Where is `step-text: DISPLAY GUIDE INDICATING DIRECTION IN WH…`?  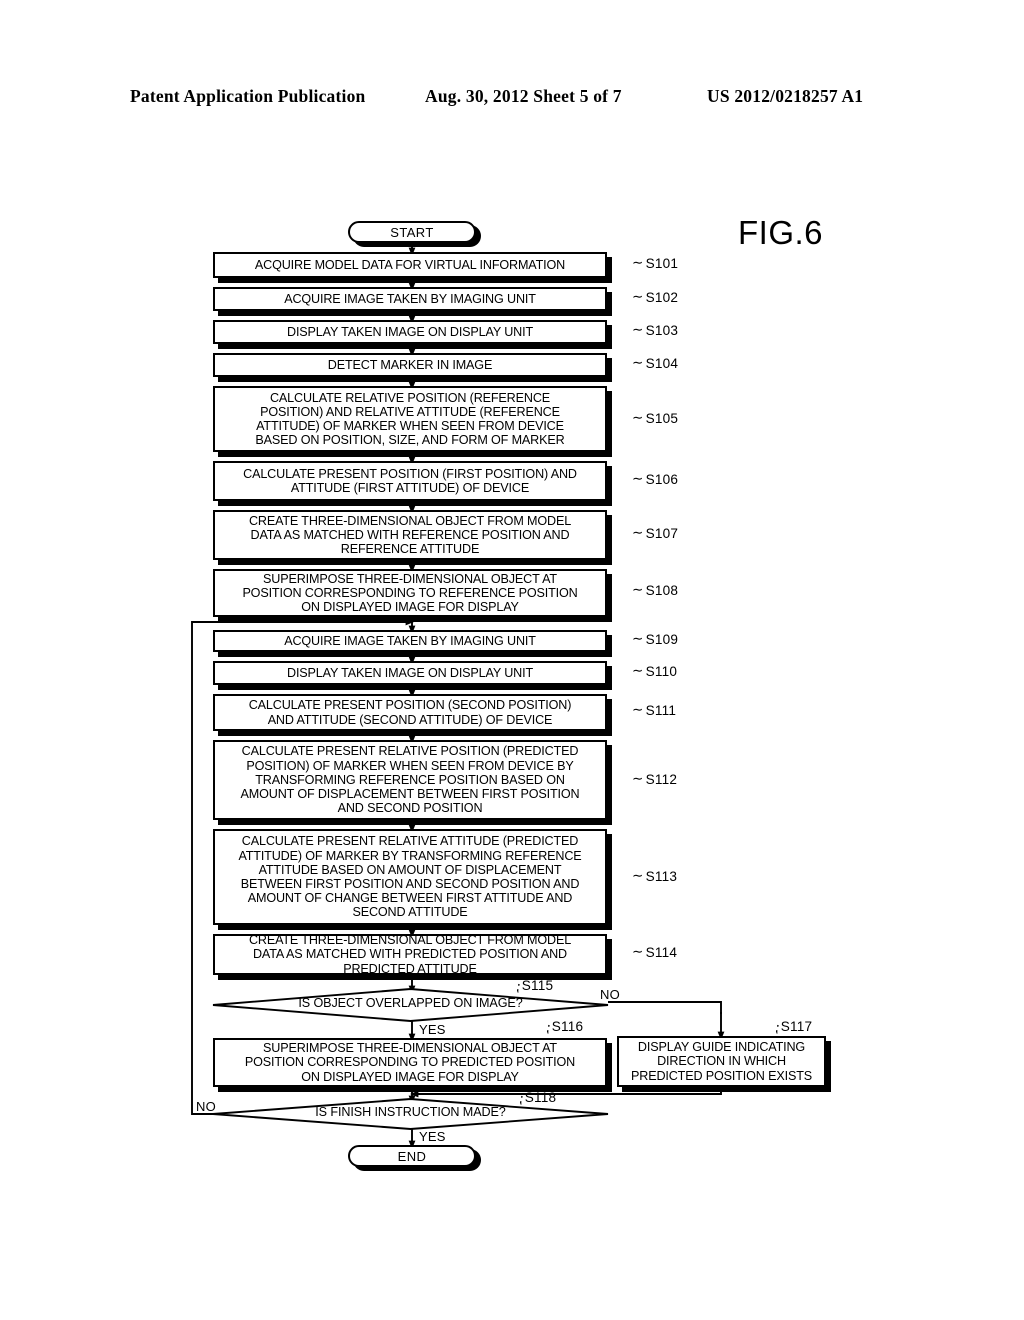 step-text: DISPLAY GUIDE INDICATING DIRECTION IN WH… is located at coordinates (721, 1061).